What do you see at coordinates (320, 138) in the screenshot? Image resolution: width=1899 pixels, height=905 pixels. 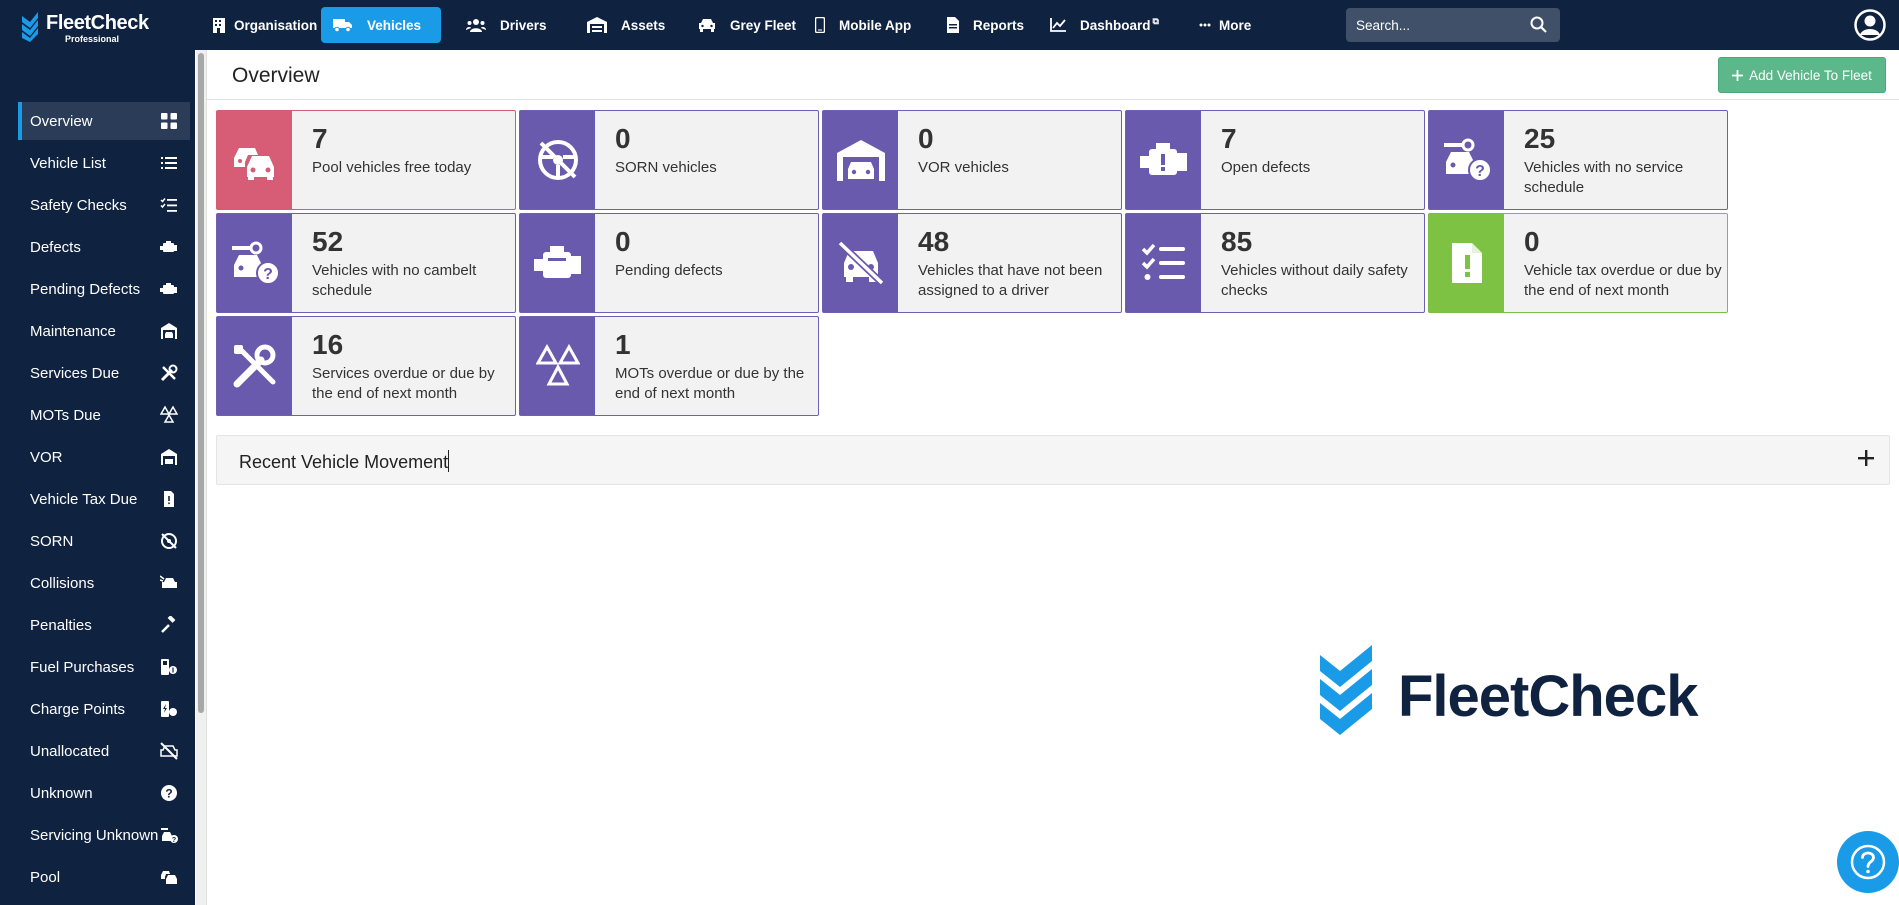 I see `stat-value: 7` at bounding box center [320, 138].